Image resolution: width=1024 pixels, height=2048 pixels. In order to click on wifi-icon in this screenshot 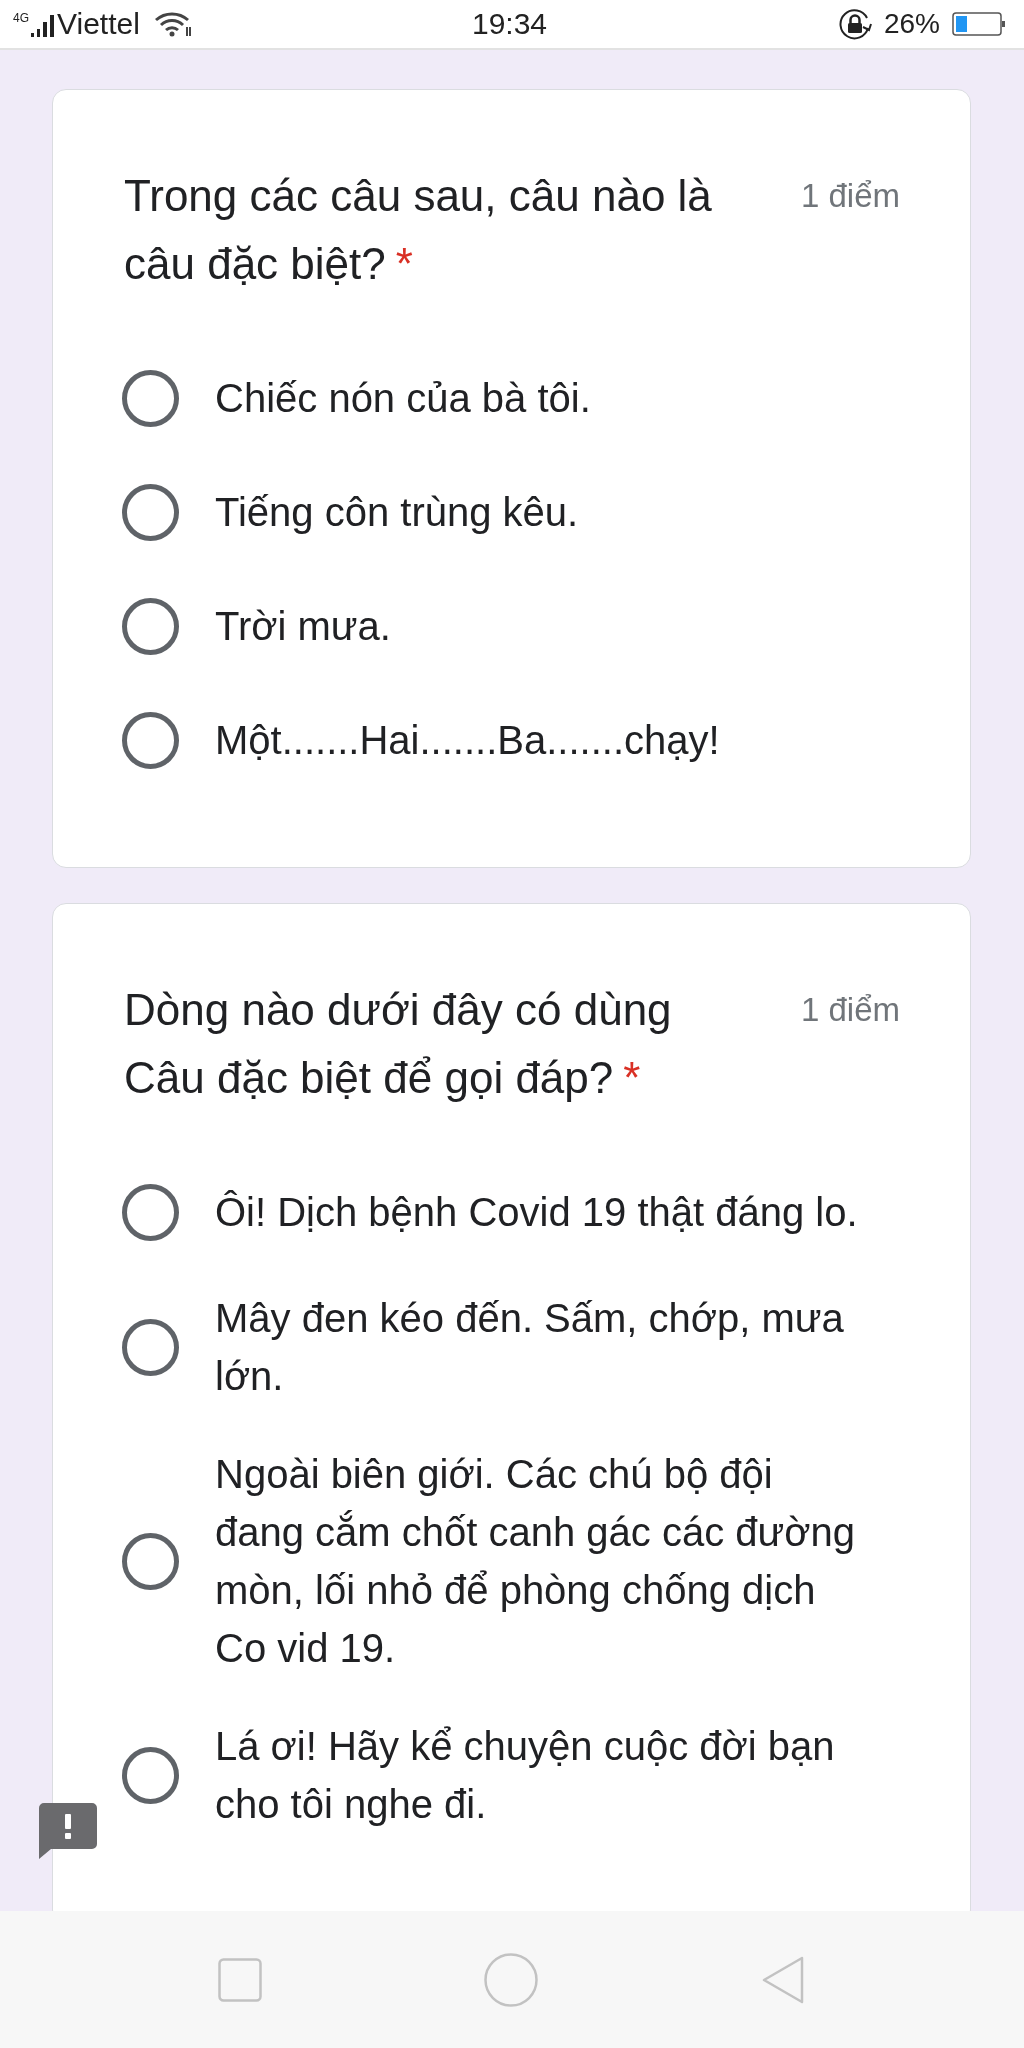, I will do `click(173, 24)`.